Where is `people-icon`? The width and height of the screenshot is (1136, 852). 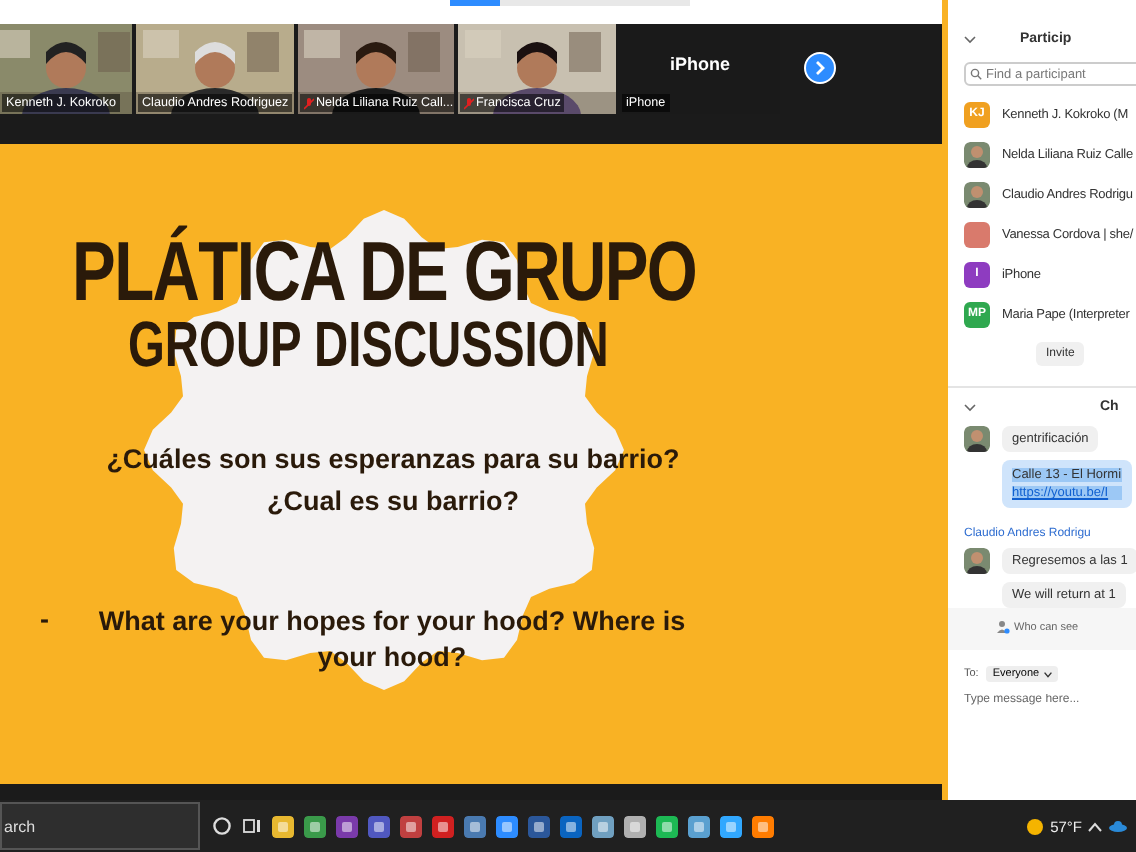
people-icon is located at coordinates (1003, 627).